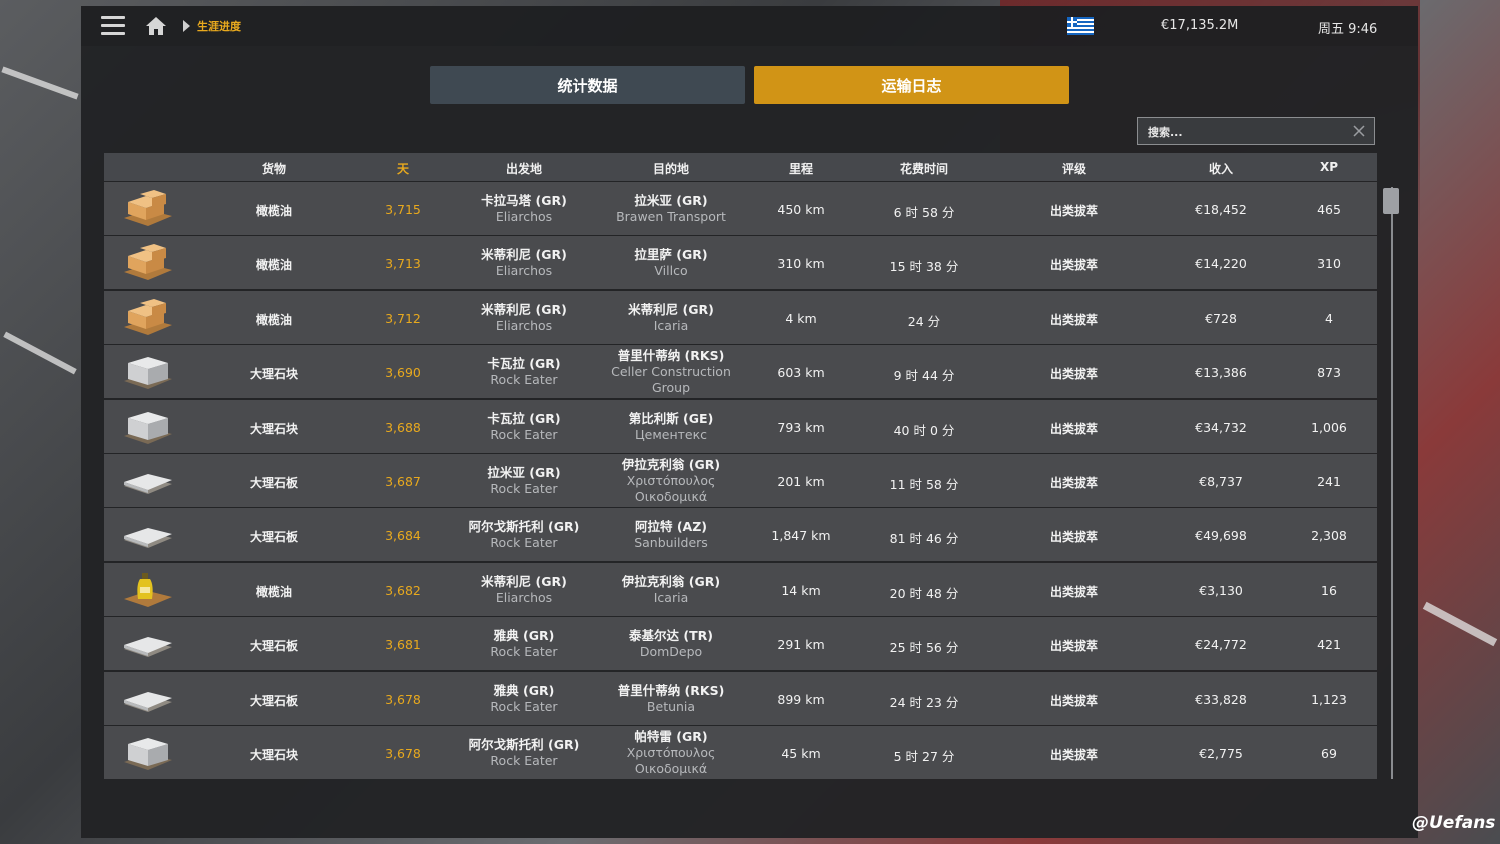 Image resolution: width=1500 pixels, height=844 pixels. I want to click on search-box, so click(1256, 131).